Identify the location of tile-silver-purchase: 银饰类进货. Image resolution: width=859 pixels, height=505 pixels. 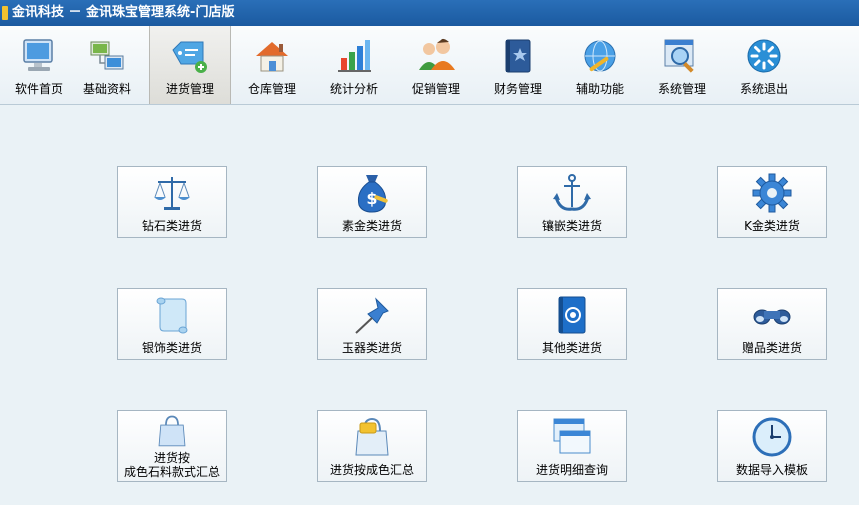
(172, 324).